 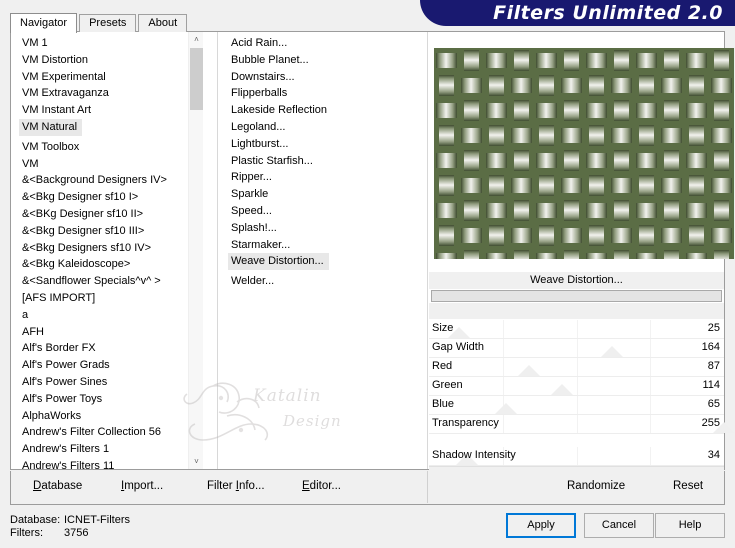 I want to click on scroll-down-icon: ˅, so click(x=196, y=461).